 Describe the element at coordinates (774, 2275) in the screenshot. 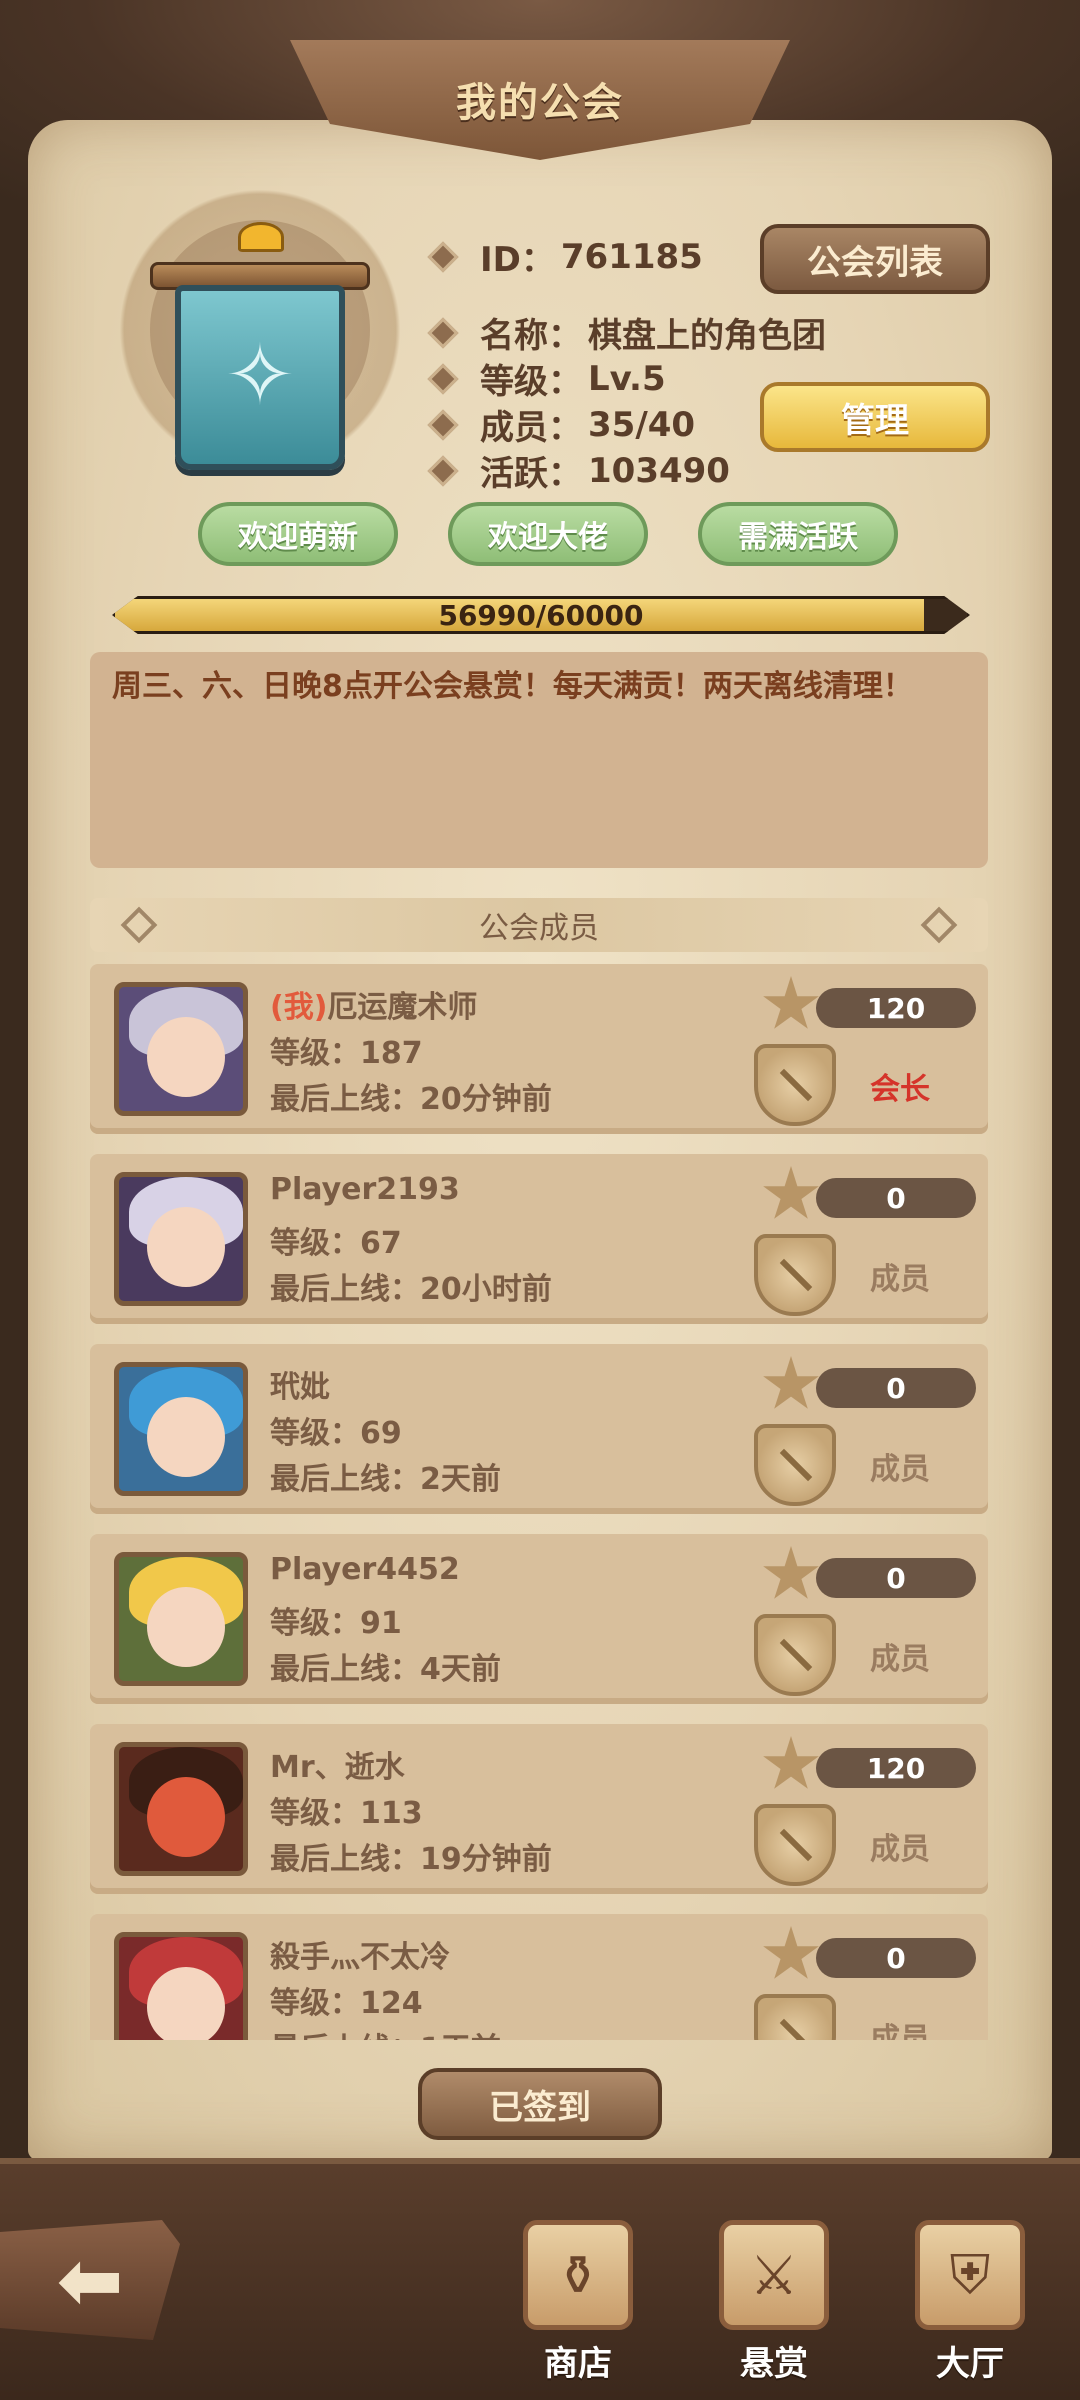

I see `bounty-icon: ⚔` at that location.